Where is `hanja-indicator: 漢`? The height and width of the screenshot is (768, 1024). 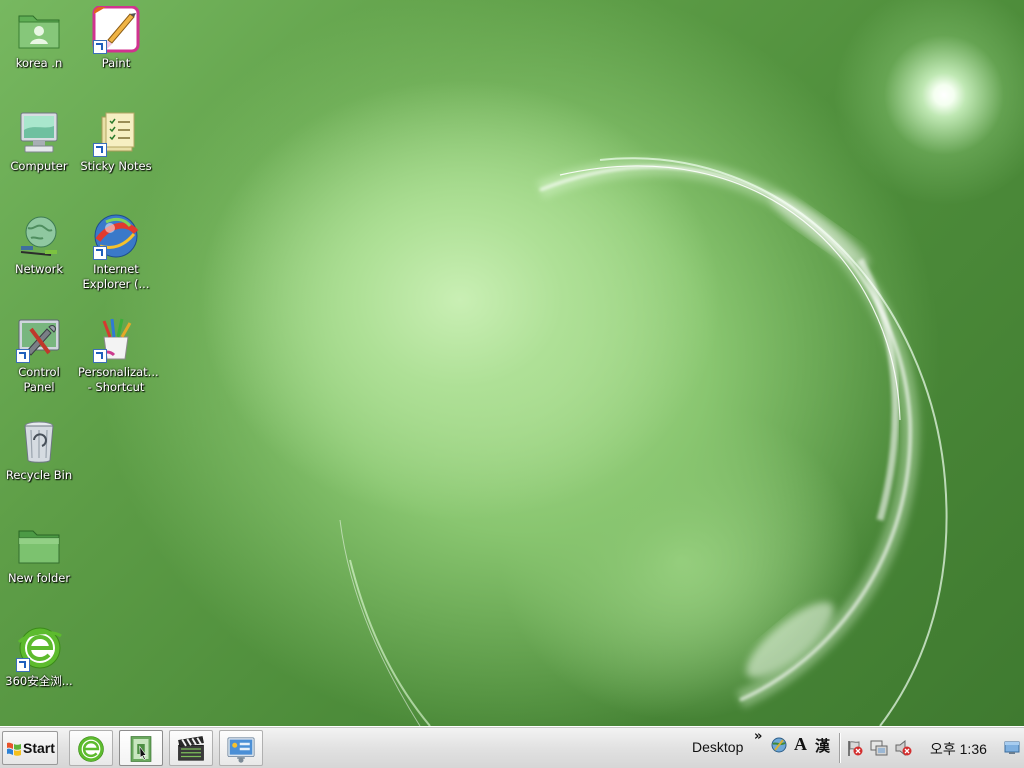
hanja-indicator: 漢 is located at coordinates (822, 745).